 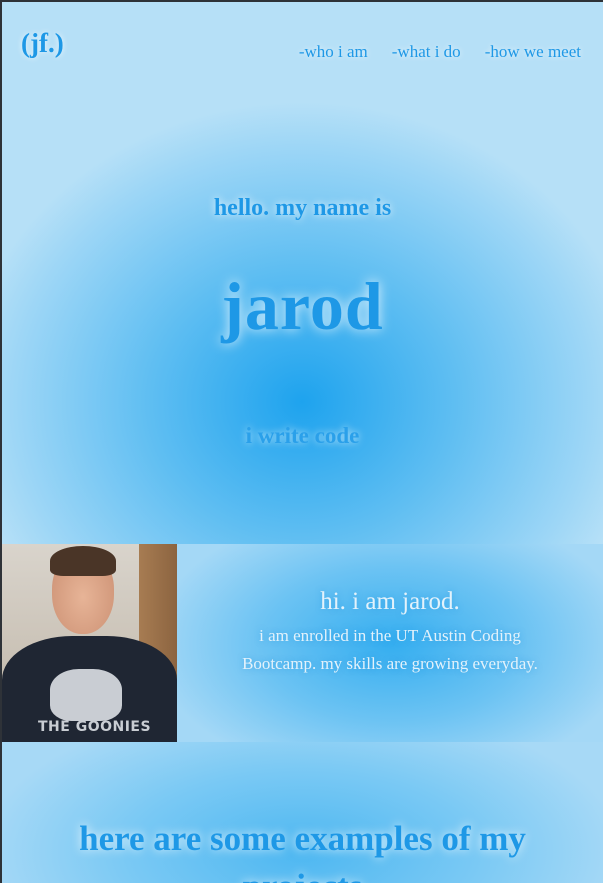 What do you see at coordinates (86, 695) in the screenshot?
I see `skull-print-icon` at bounding box center [86, 695].